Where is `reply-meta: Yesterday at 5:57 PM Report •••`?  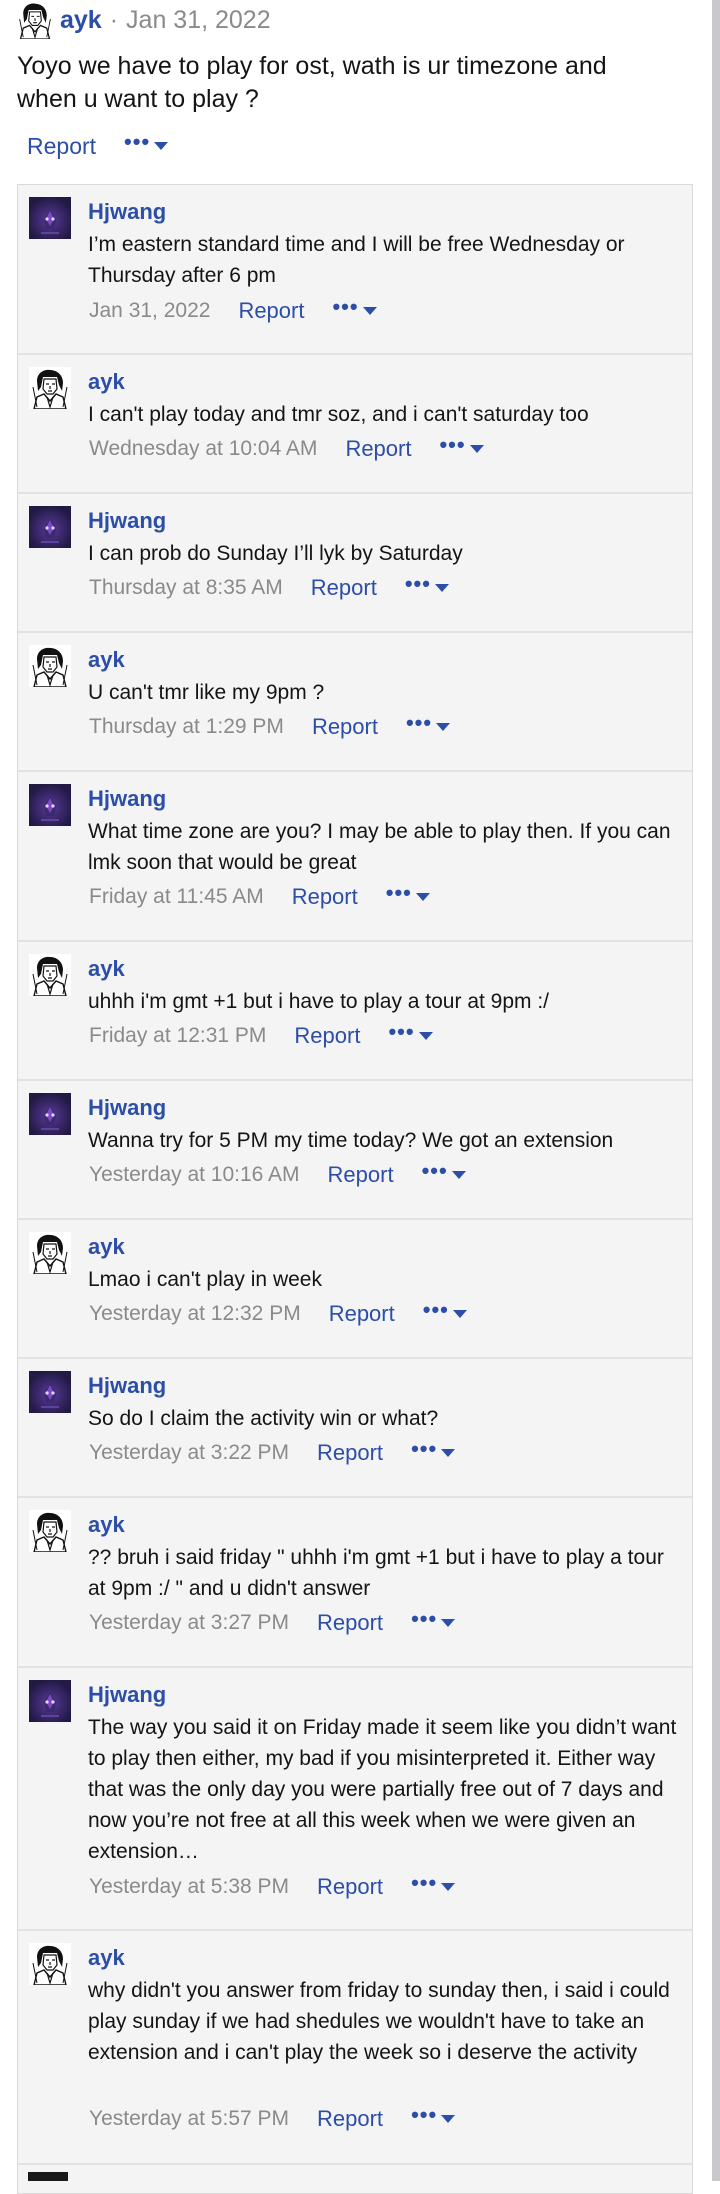
reply-meta: Yesterday at 5:57 PM Report ••• is located at coordinates (272, 2119).